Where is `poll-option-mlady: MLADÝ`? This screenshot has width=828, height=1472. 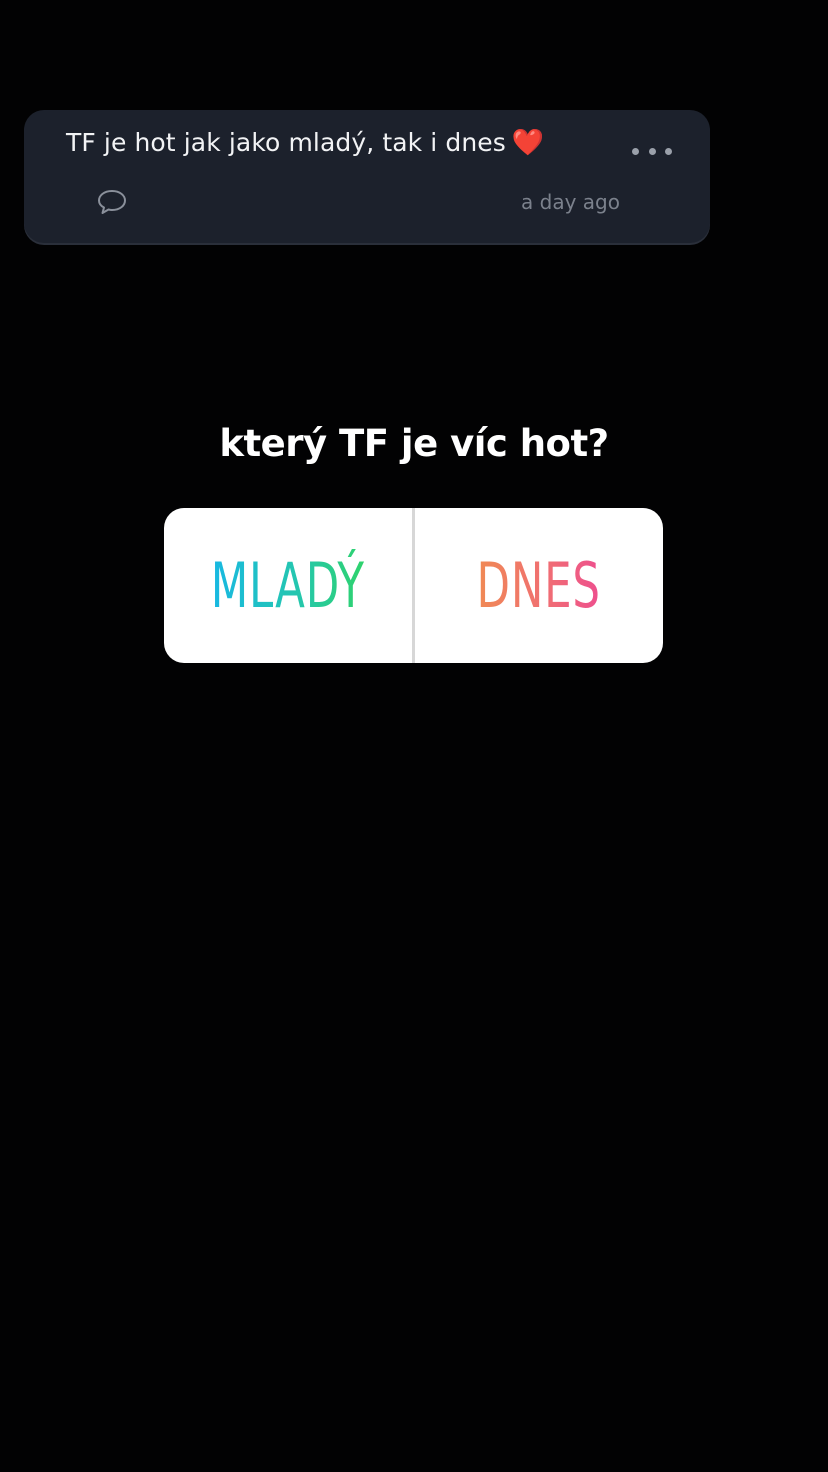
poll-option-mlady: MLADÝ is located at coordinates (288, 585).